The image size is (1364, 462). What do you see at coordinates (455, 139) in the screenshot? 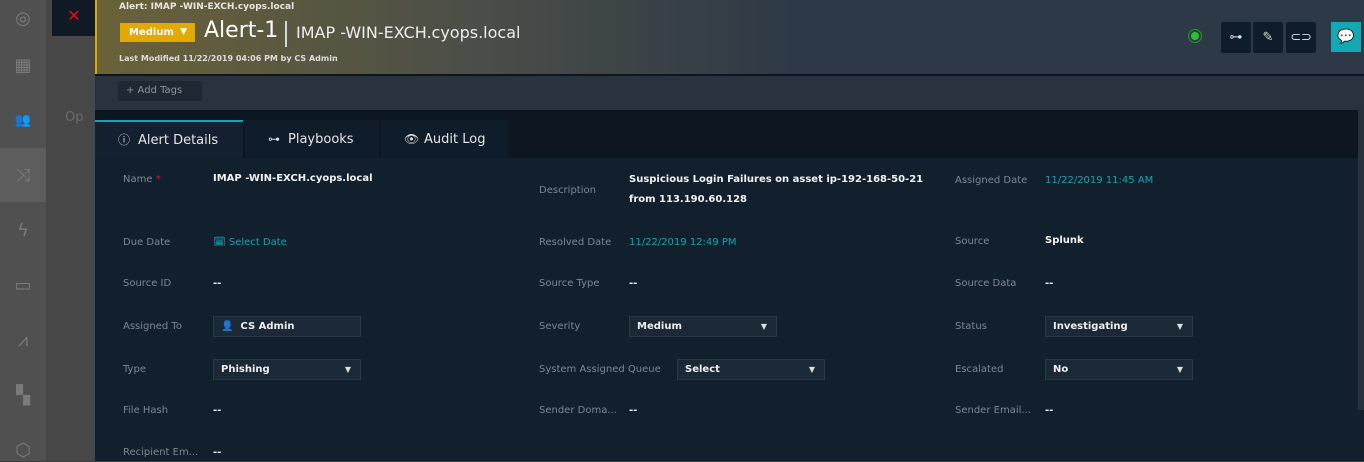
I see `tab-label: Audit Log` at bounding box center [455, 139].